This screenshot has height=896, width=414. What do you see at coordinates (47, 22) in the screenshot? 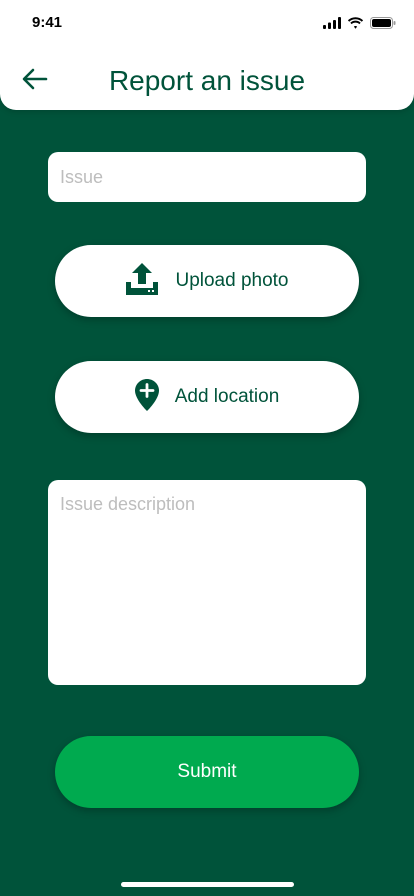
I see `status-time: 9:41` at bounding box center [47, 22].